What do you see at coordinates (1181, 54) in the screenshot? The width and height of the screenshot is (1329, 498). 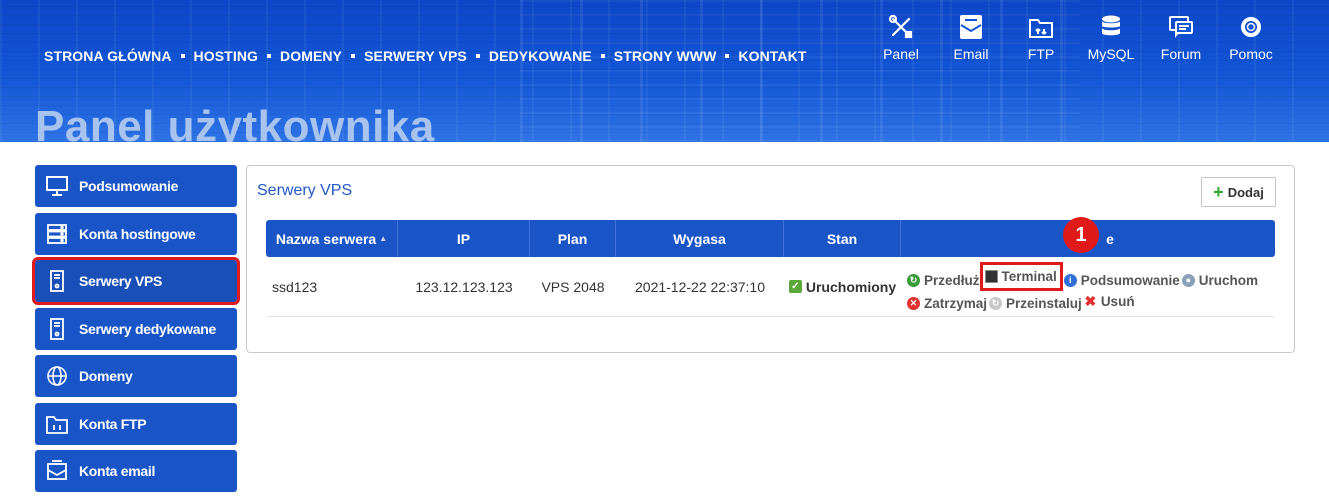 I see `iconnav-label: Forum` at bounding box center [1181, 54].